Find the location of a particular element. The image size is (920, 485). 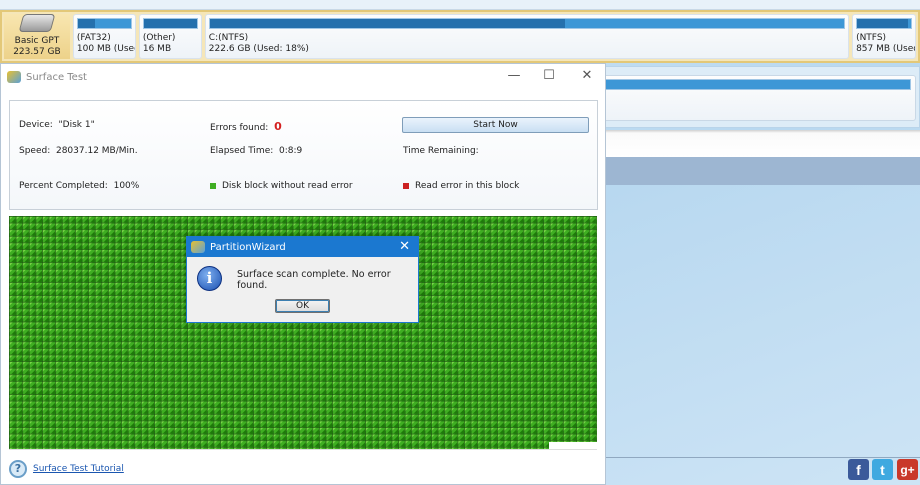

partition-fs: (FAT32) is located at coordinates (93, 38).